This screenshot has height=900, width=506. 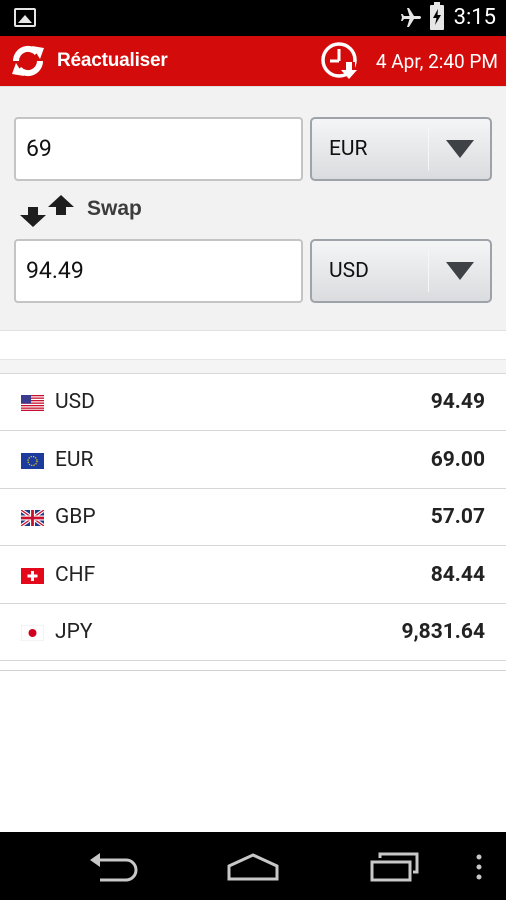 What do you see at coordinates (32, 576) in the screenshot?
I see `ch-flag-icon` at bounding box center [32, 576].